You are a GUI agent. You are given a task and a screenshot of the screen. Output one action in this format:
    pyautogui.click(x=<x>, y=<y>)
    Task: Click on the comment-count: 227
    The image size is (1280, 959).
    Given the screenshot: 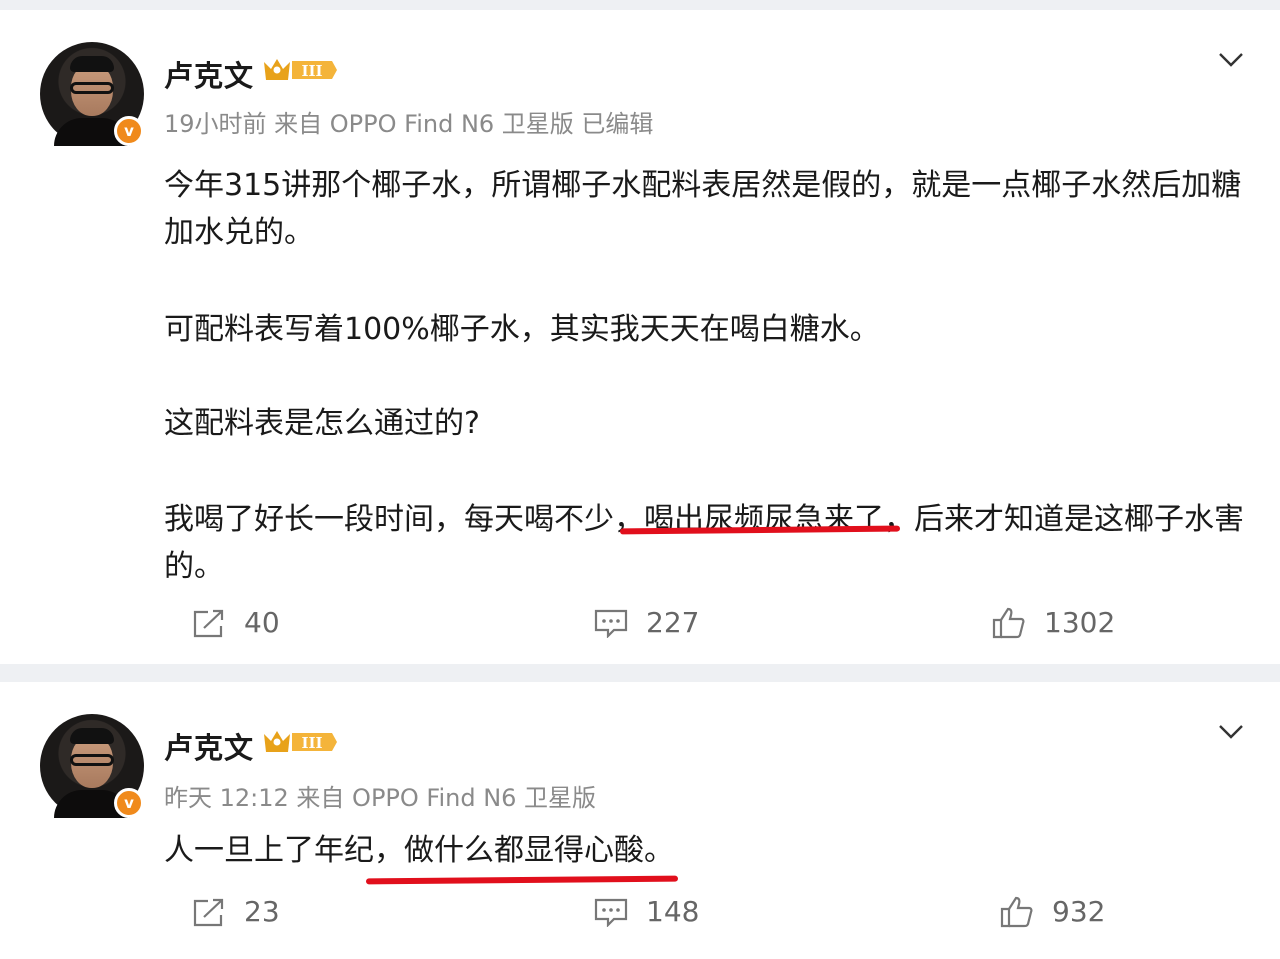 What is the action you would take?
    pyautogui.click(x=673, y=622)
    